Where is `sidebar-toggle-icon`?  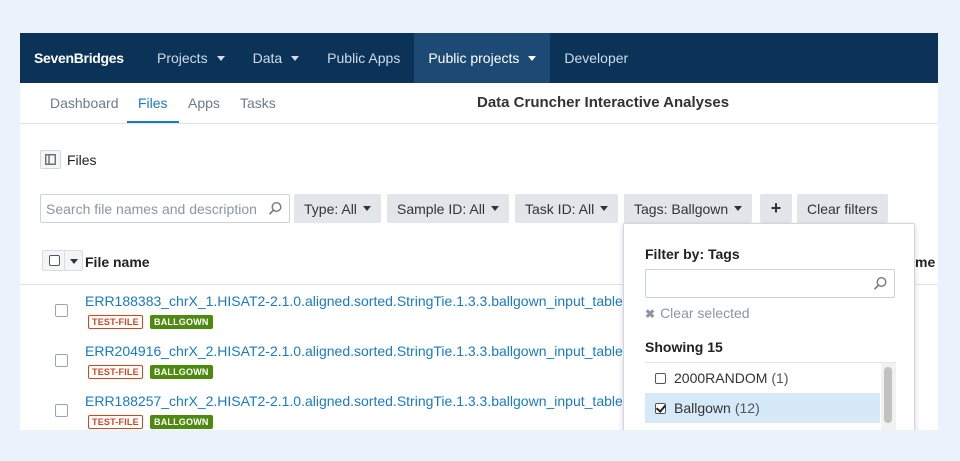 sidebar-toggle-icon is located at coordinates (50, 159).